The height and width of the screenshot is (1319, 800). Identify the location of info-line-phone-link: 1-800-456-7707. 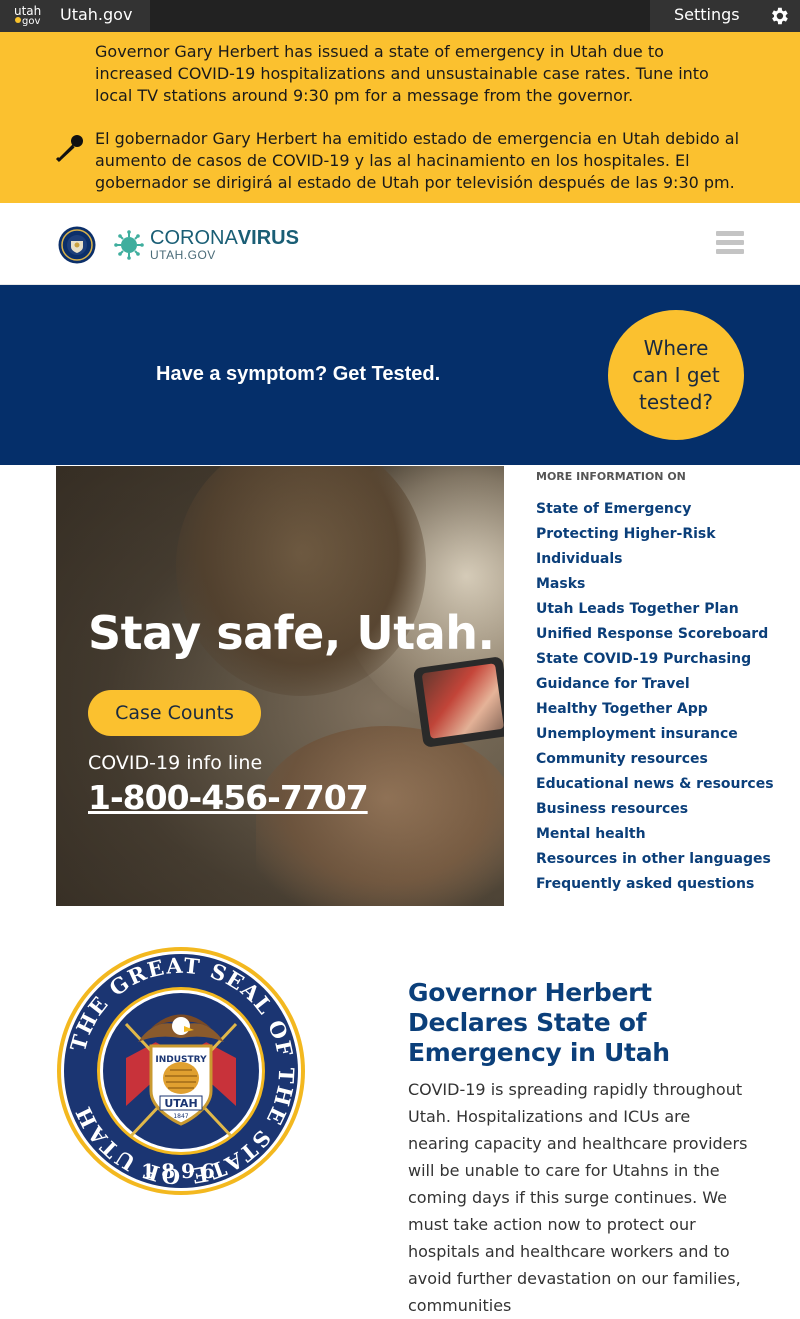
(228, 797).